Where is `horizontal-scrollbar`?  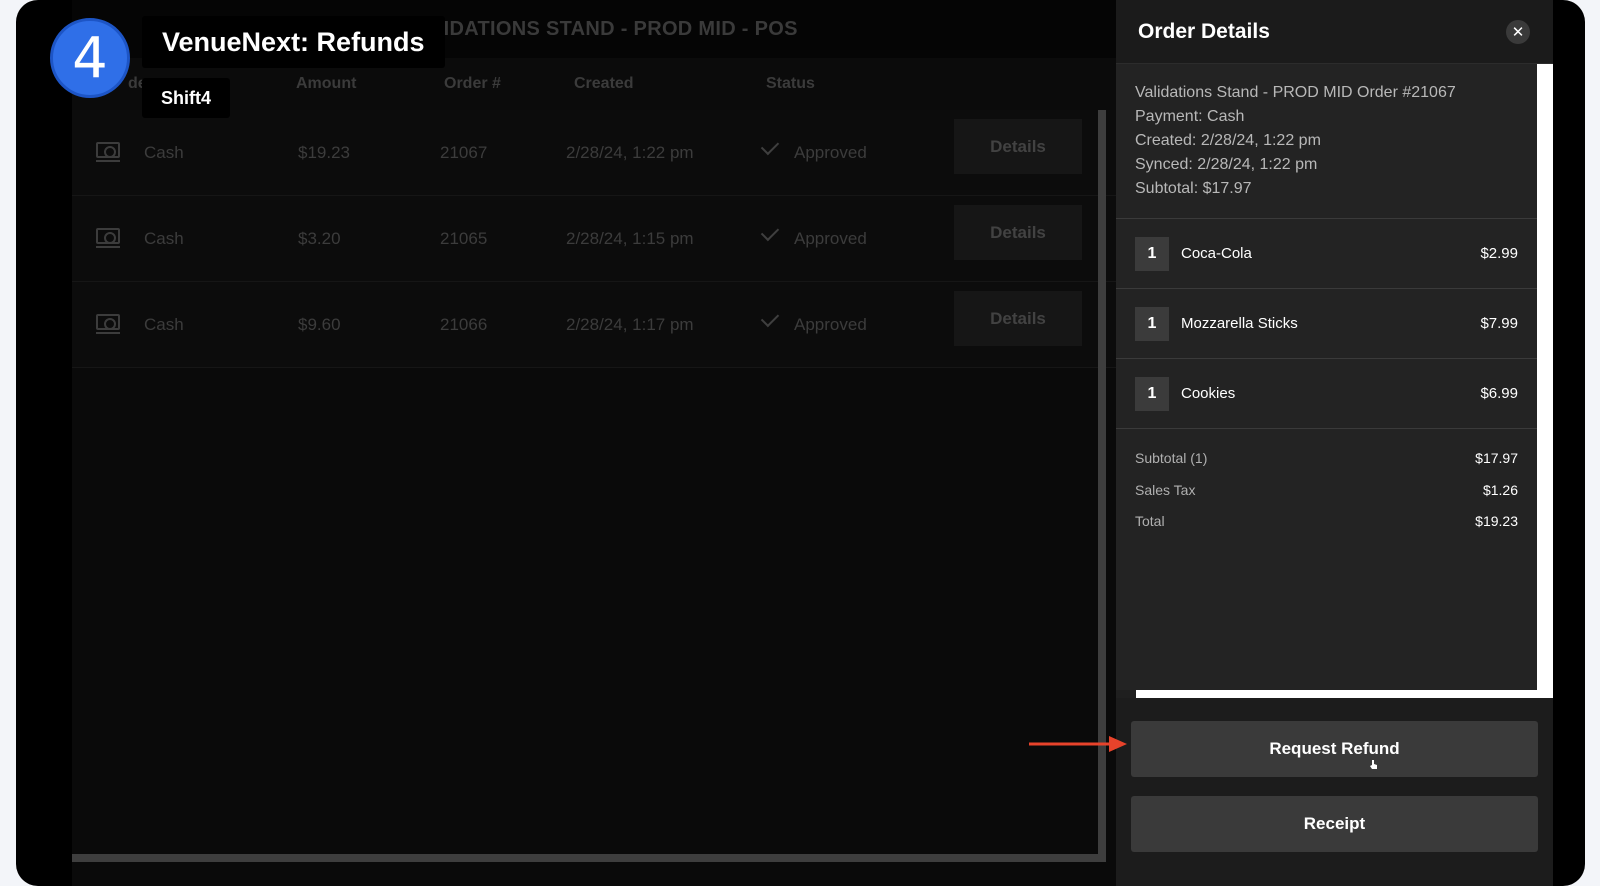 horizontal-scrollbar is located at coordinates (589, 858).